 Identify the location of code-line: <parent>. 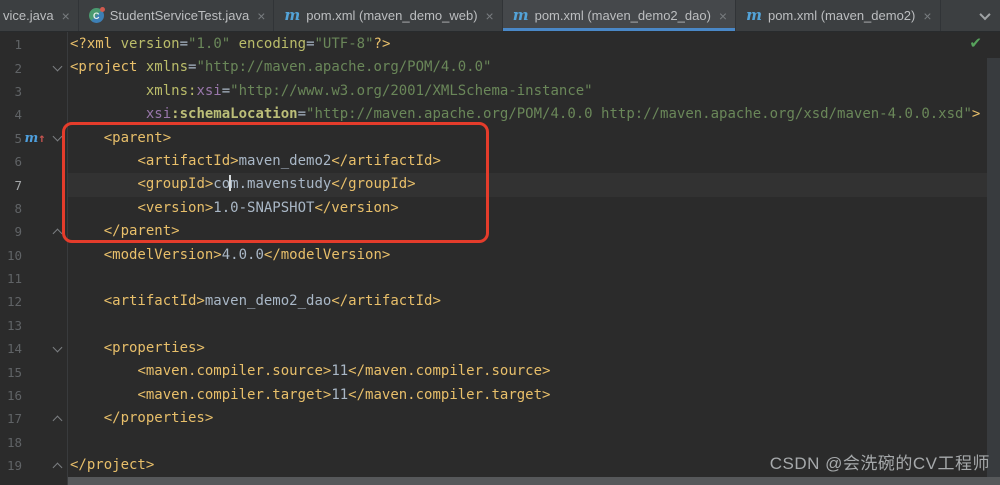
(534, 138).